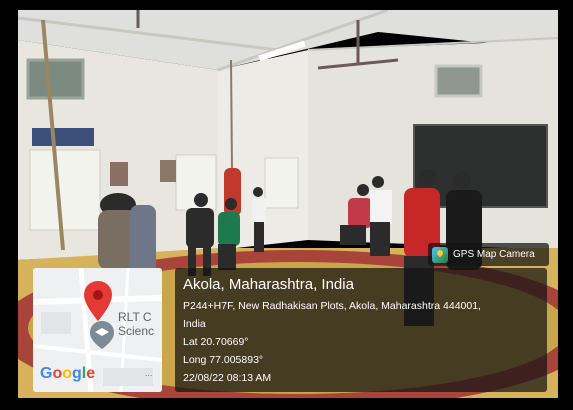  I want to click on google-logo-text: Google, so click(67, 374).